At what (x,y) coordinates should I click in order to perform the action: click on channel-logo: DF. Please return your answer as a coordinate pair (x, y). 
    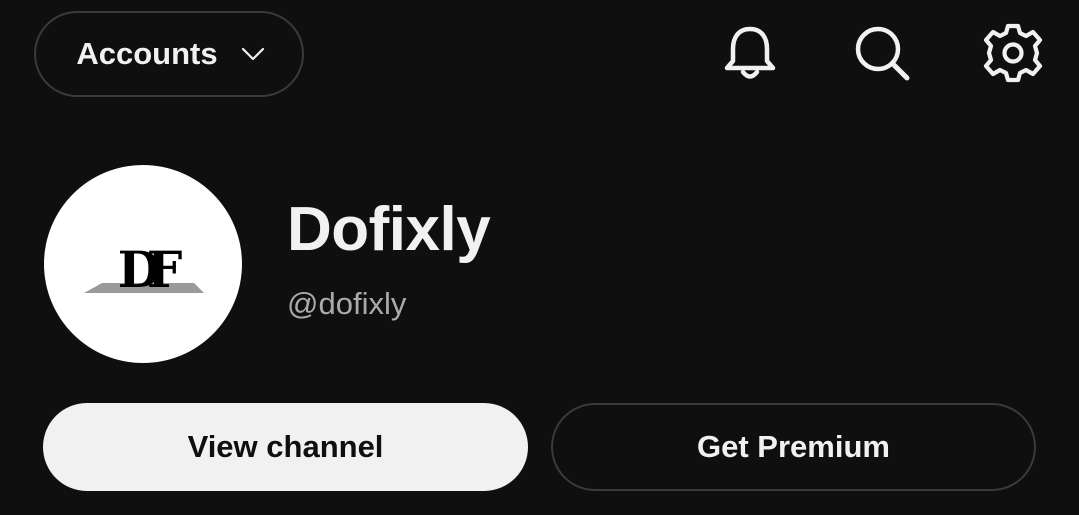
    Looking at the image, I should click on (144, 269).